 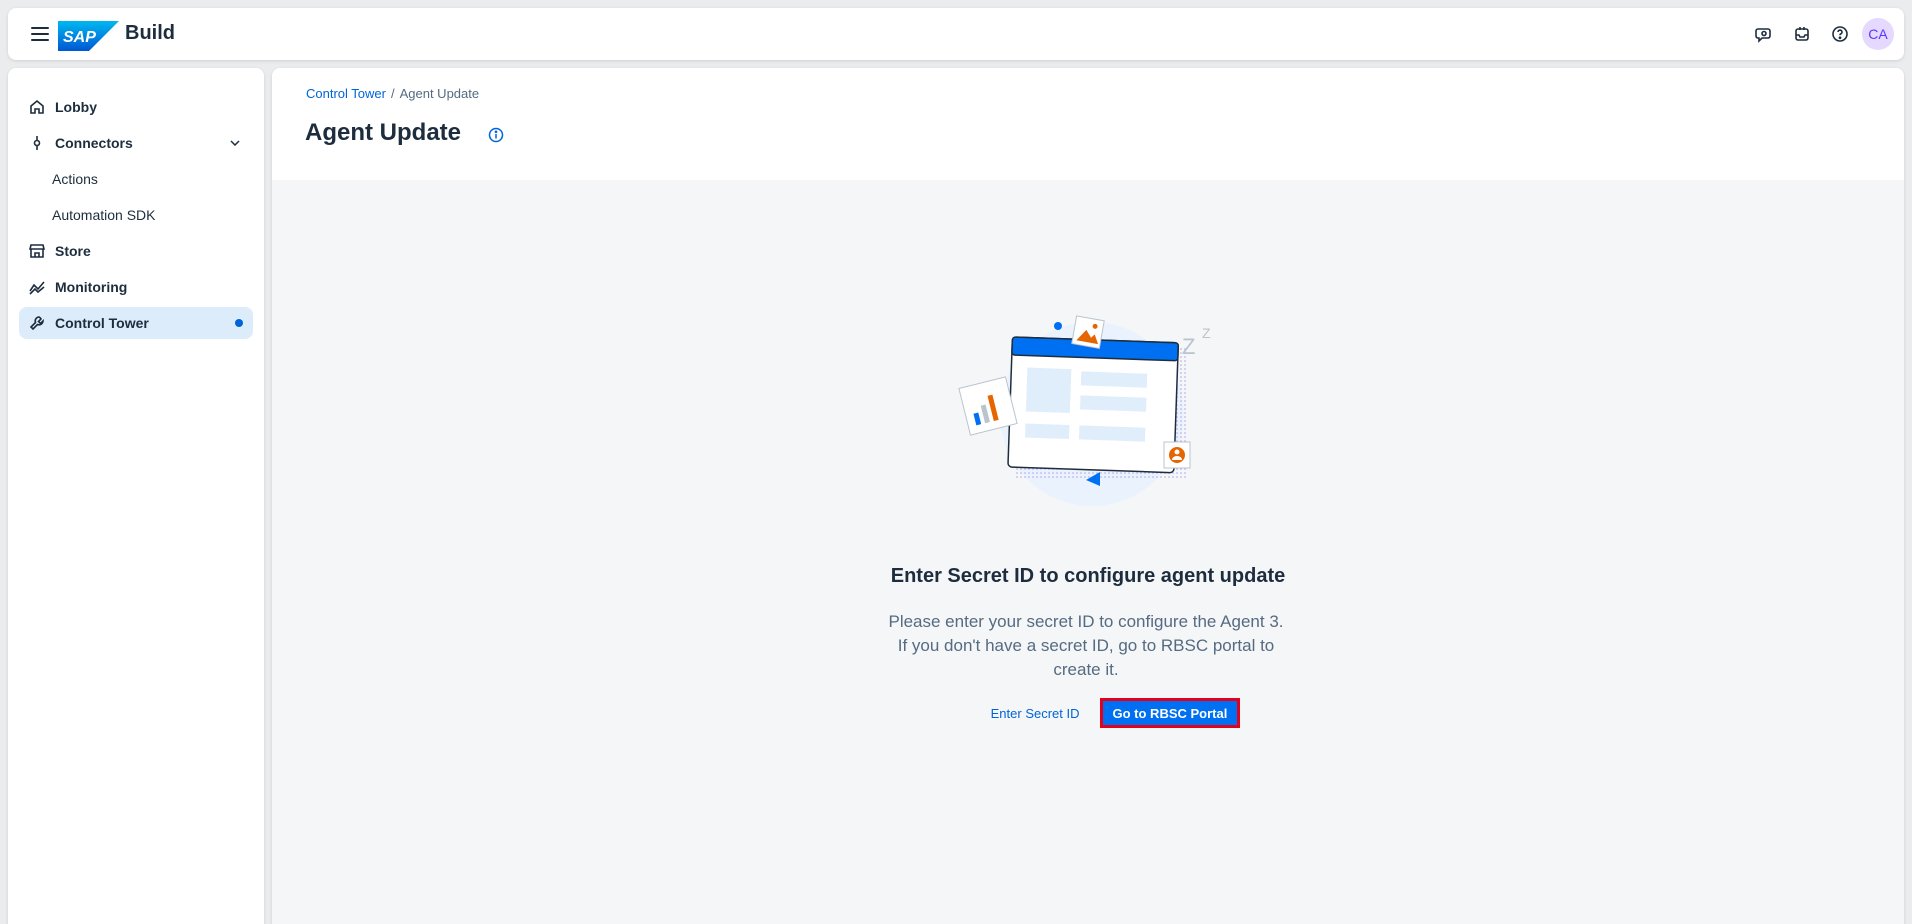 What do you see at coordinates (1821, 34) in the screenshot?
I see `shell-actions: CA` at bounding box center [1821, 34].